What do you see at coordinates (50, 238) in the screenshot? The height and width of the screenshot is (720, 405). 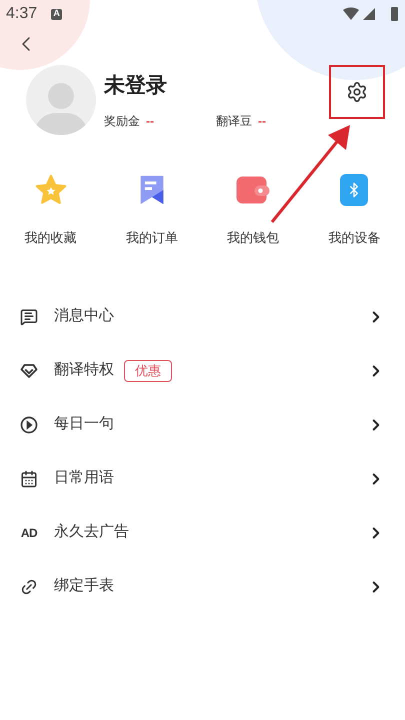 I see `shortcut-label: 我的收藏` at bounding box center [50, 238].